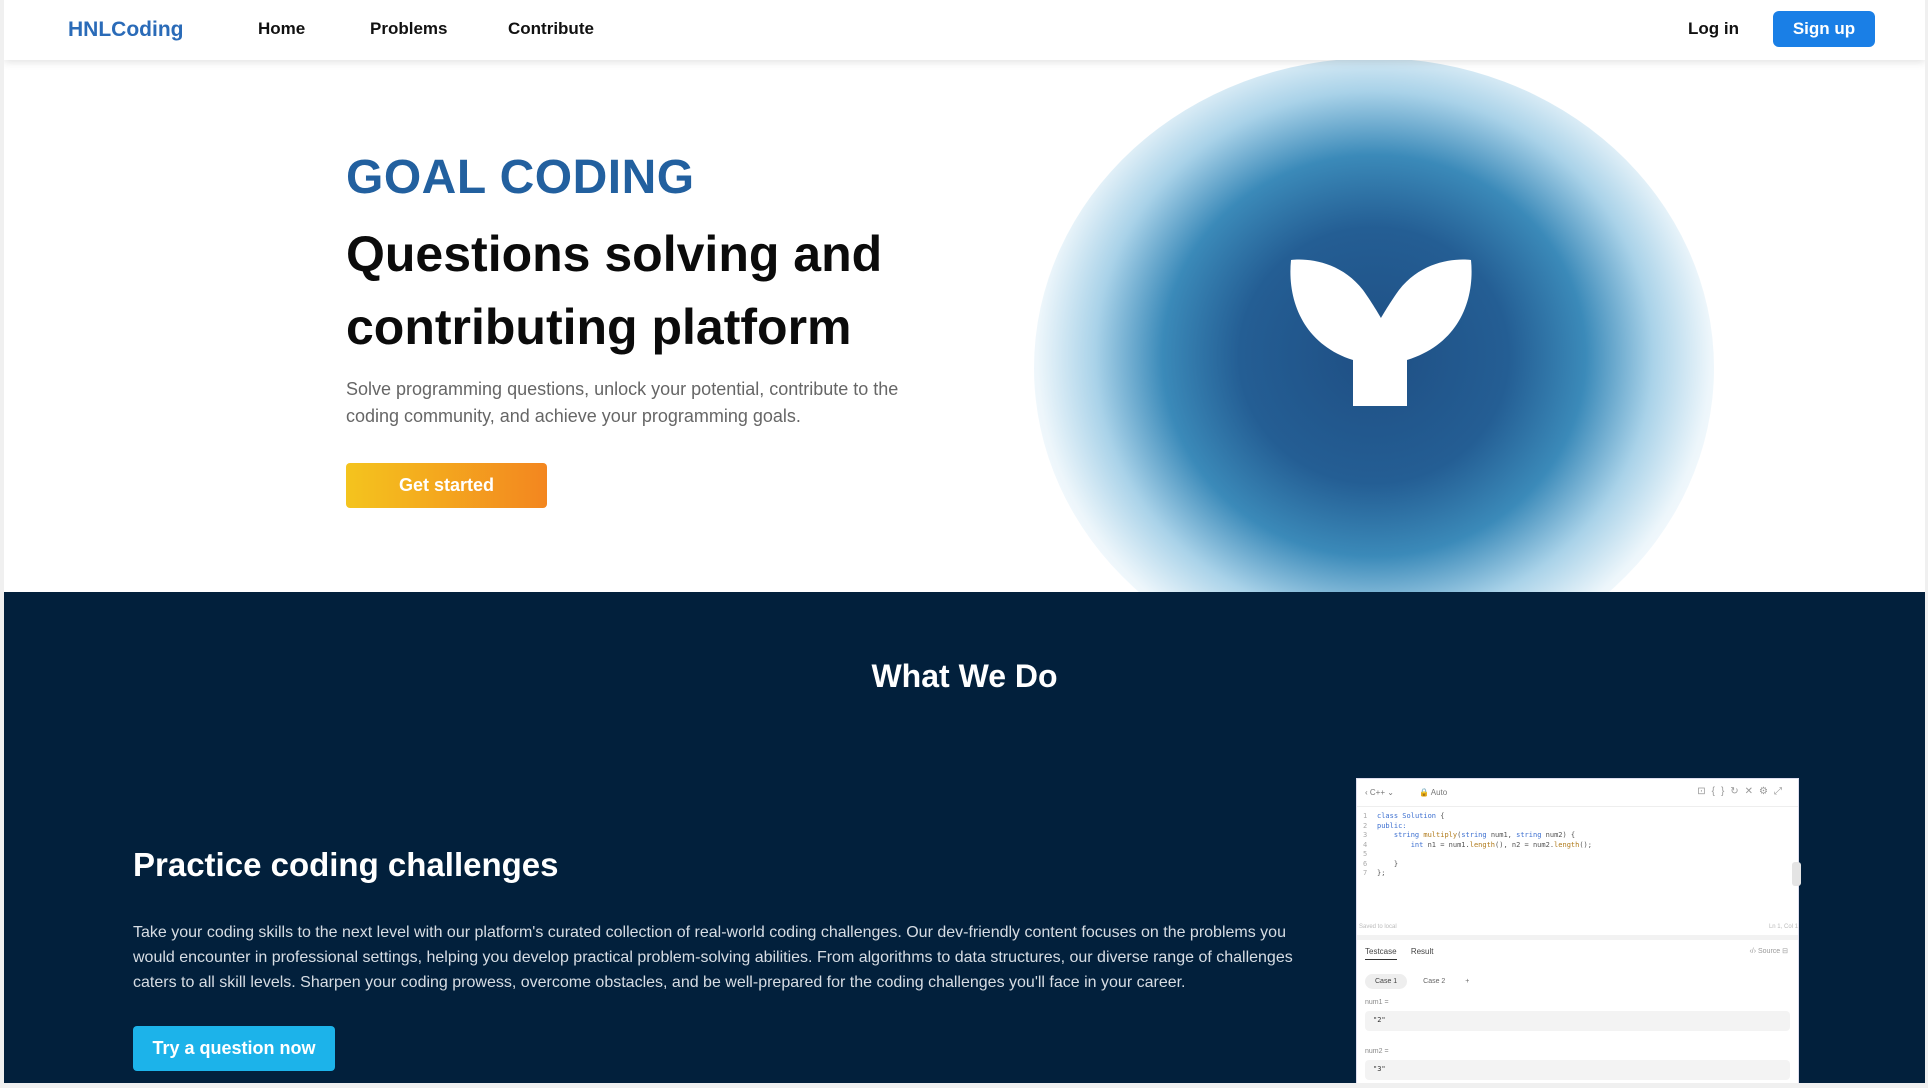 The width and height of the screenshot is (1928, 1088). What do you see at coordinates (1399, 953) in the screenshot?
I see `testcase-tabs: Testcase Result` at bounding box center [1399, 953].